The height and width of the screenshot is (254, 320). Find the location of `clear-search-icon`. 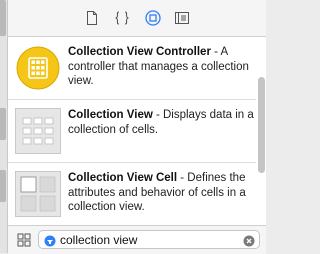

clear-search-icon is located at coordinates (249, 240).